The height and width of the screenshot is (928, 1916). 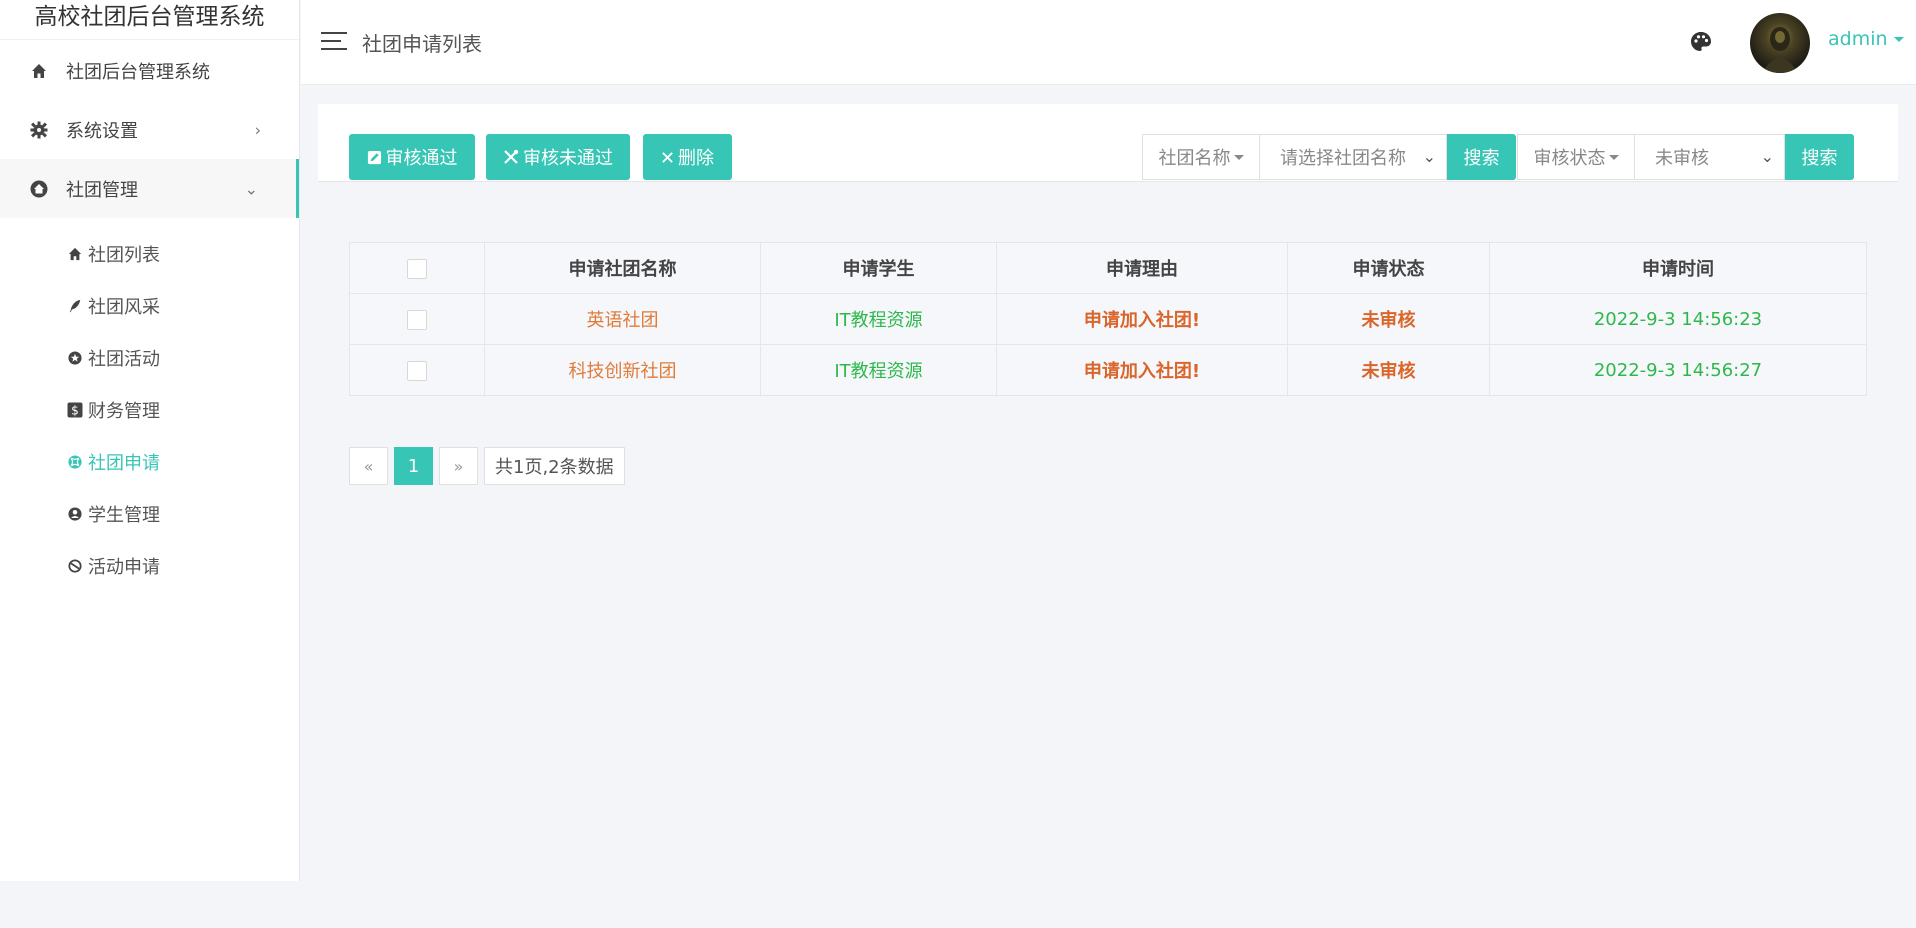 What do you see at coordinates (1569, 158) in the screenshot?
I see `review-status-filter-label: 审核状态` at bounding box center [1569, 158].